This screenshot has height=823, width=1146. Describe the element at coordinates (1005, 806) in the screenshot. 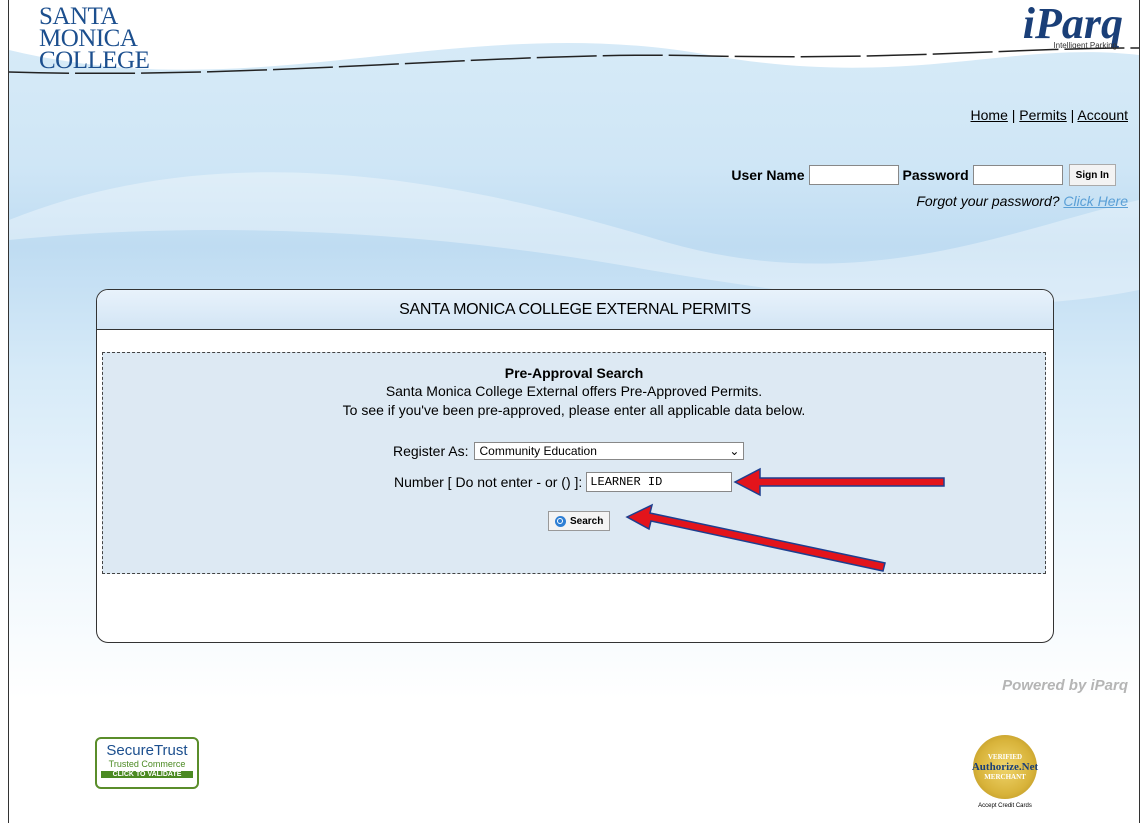

I see `seal-caption: Accept Credit Cards` at that location.